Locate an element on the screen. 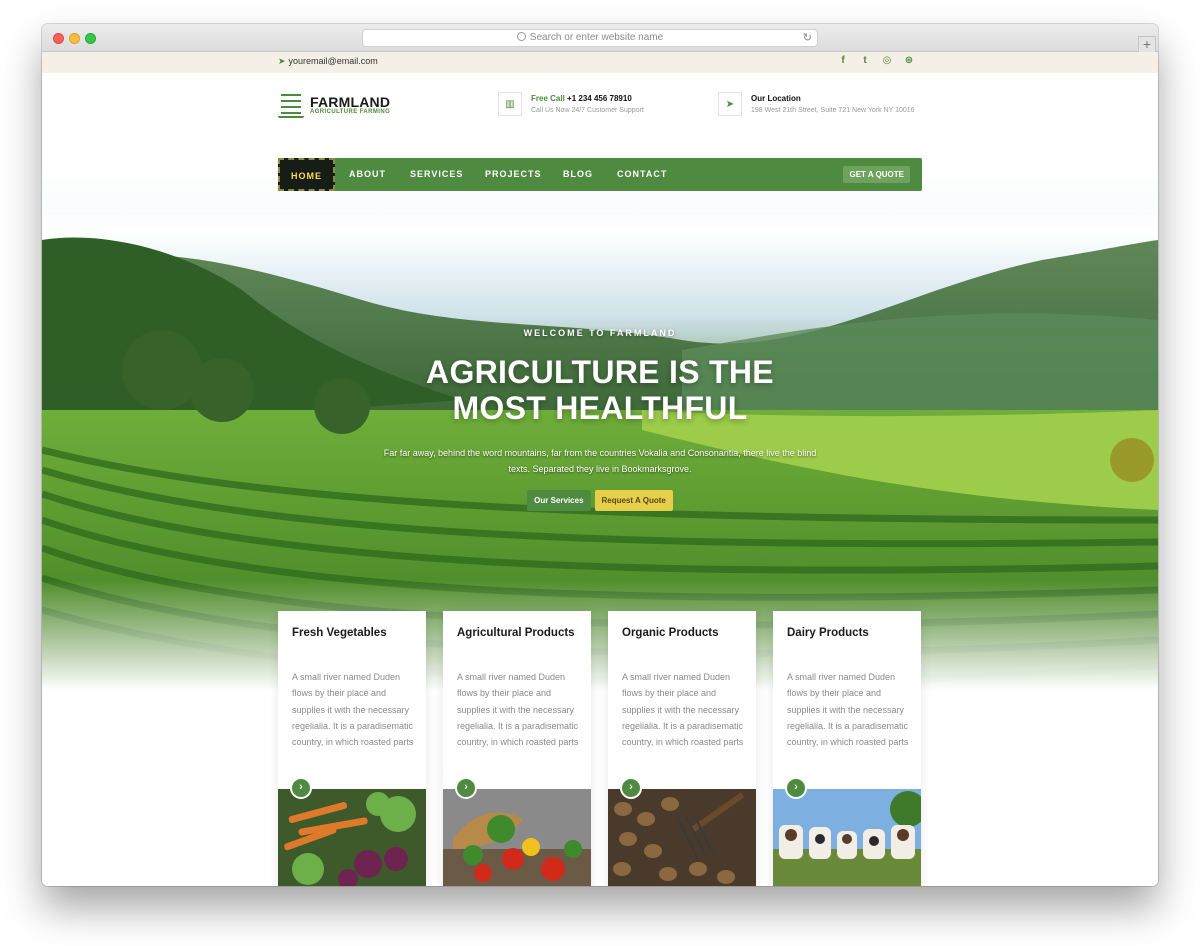  nav-item-projects: PROJECTS is located at coordinates (513, 174).